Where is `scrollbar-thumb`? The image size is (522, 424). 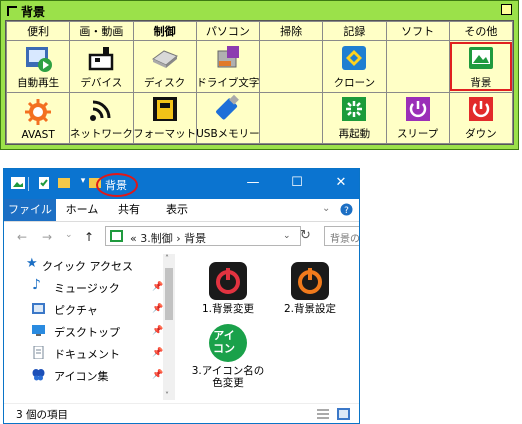 scrollbar-thumb is located at coordinates (169, 294).